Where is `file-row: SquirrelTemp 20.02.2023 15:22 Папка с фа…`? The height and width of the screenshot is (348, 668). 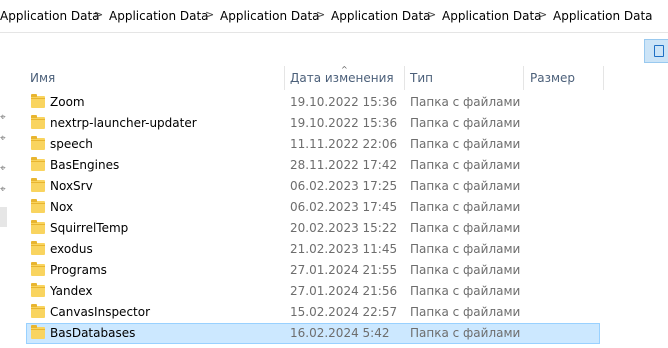 file-row: SquirrelTemp 20.02.2023 15:22 Папка с фа… is located at coordinates (313, 228).